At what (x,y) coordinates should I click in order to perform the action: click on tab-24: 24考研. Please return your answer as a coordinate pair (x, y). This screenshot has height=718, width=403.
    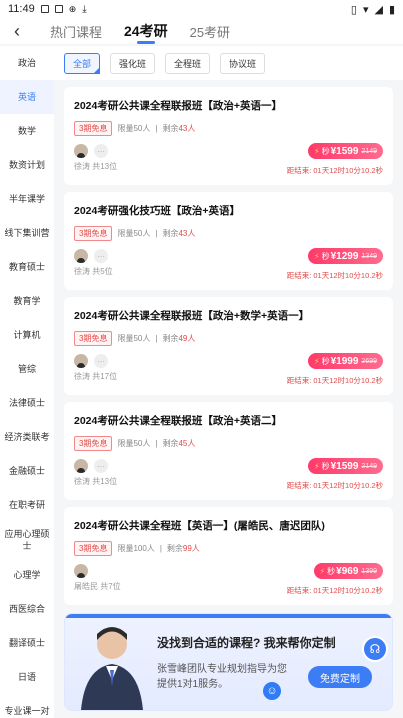
    Looking at the image, I should click on (146, 31).